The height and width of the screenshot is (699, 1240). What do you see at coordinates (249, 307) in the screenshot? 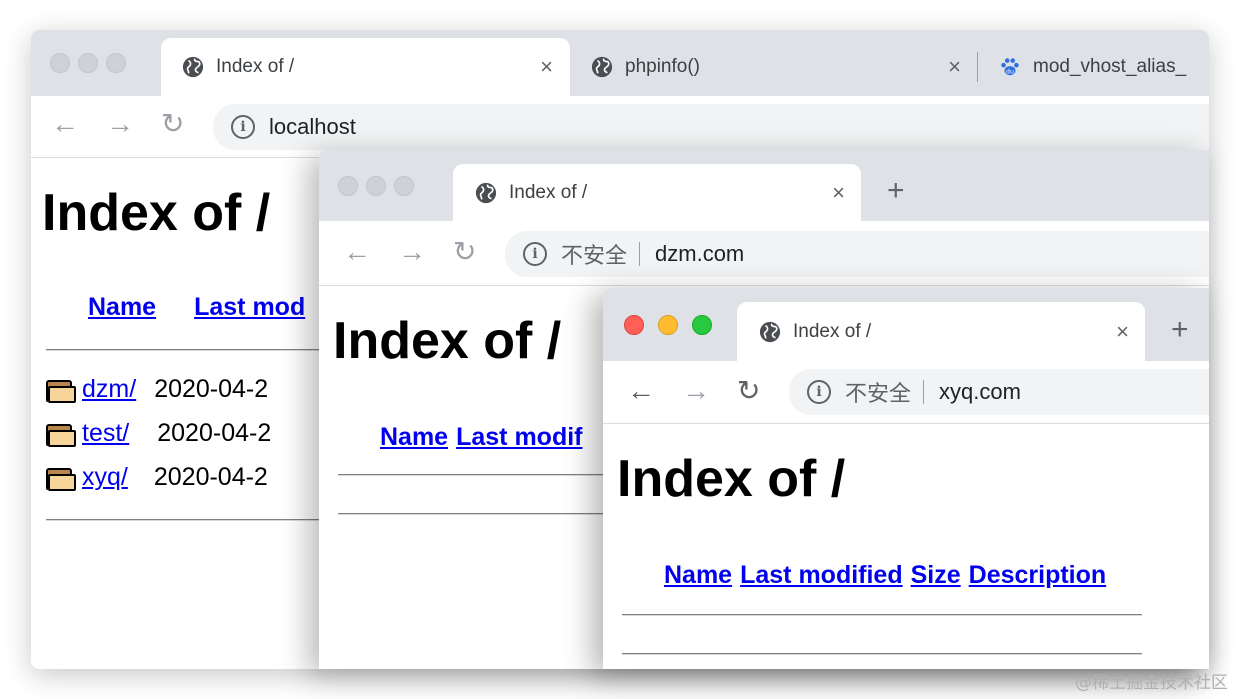
I see `sort-by-last-modified-link: Last mod` at bounding box center [249, 307].